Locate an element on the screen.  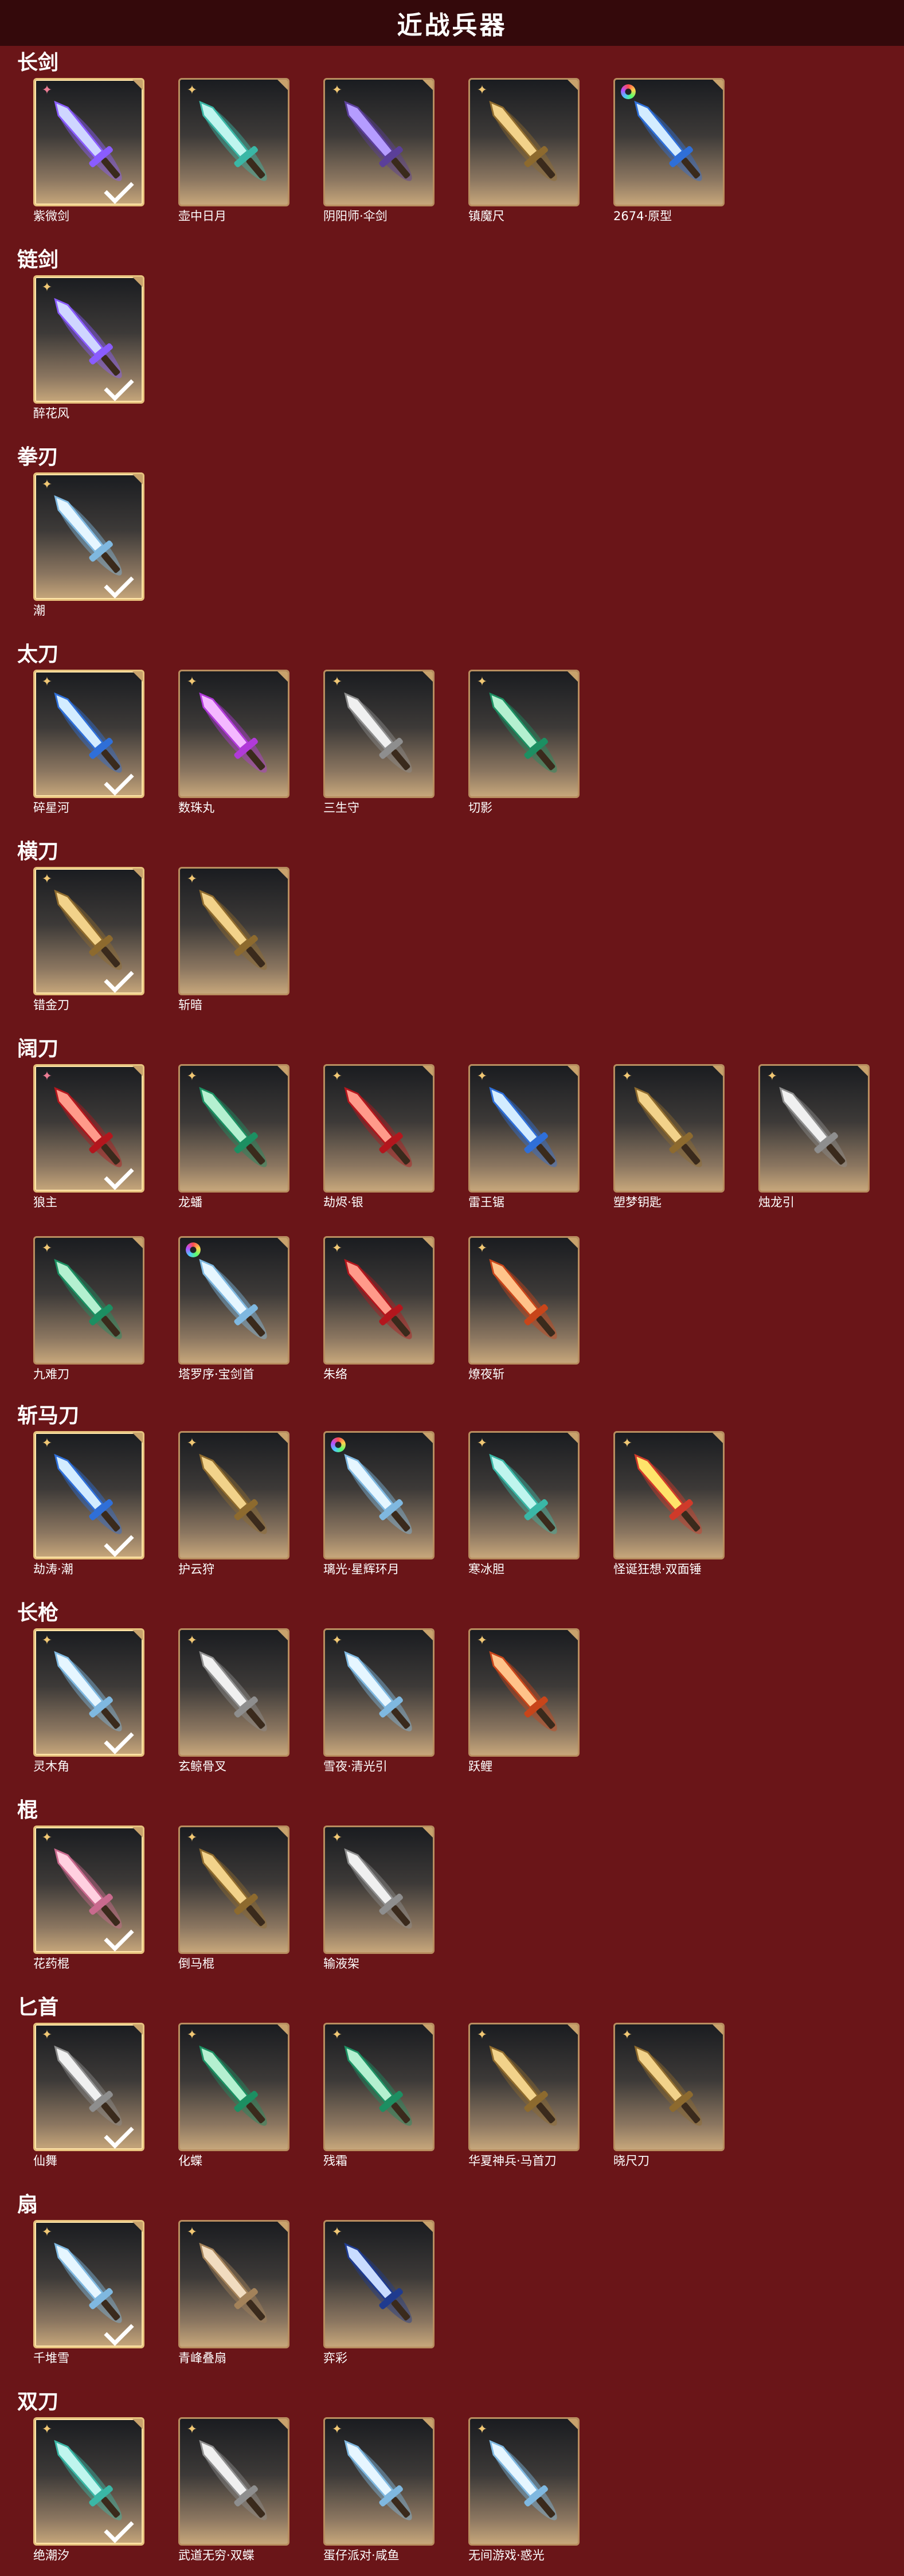
section-header: 双刀 is located at coordinates (38, 2402).